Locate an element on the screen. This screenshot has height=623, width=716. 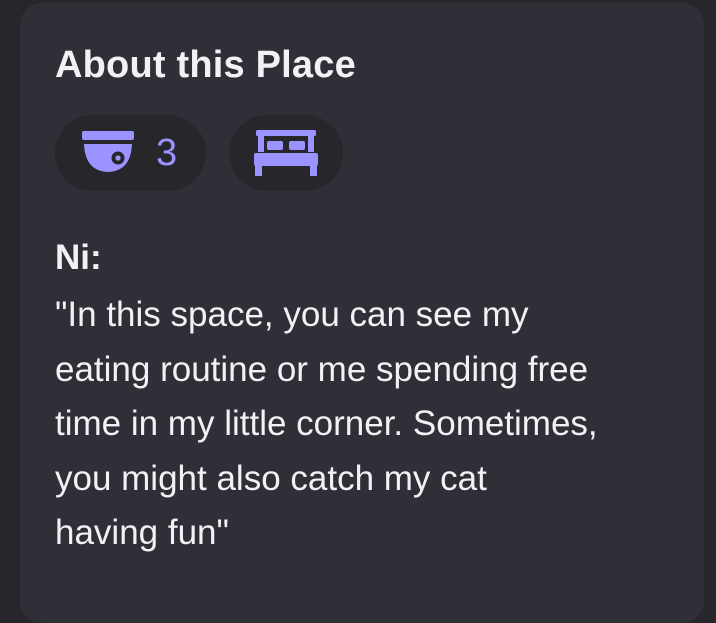
bed-icon is located at coordinates (286, 153).